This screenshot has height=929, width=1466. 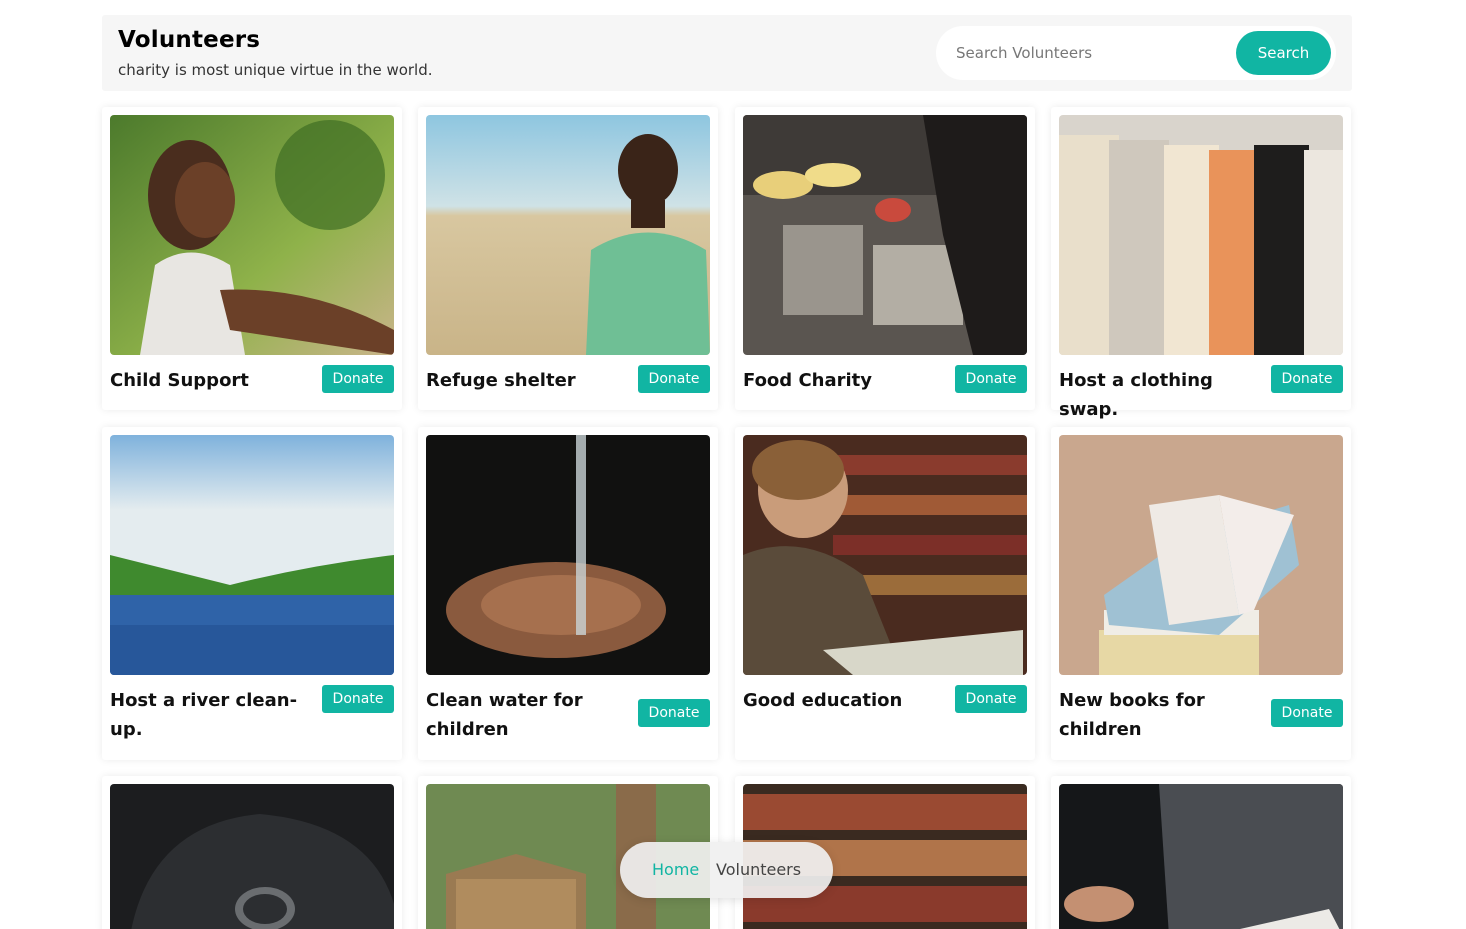 I want to click on card-title: Host a clothing swap., so click(x=1136, y=395).